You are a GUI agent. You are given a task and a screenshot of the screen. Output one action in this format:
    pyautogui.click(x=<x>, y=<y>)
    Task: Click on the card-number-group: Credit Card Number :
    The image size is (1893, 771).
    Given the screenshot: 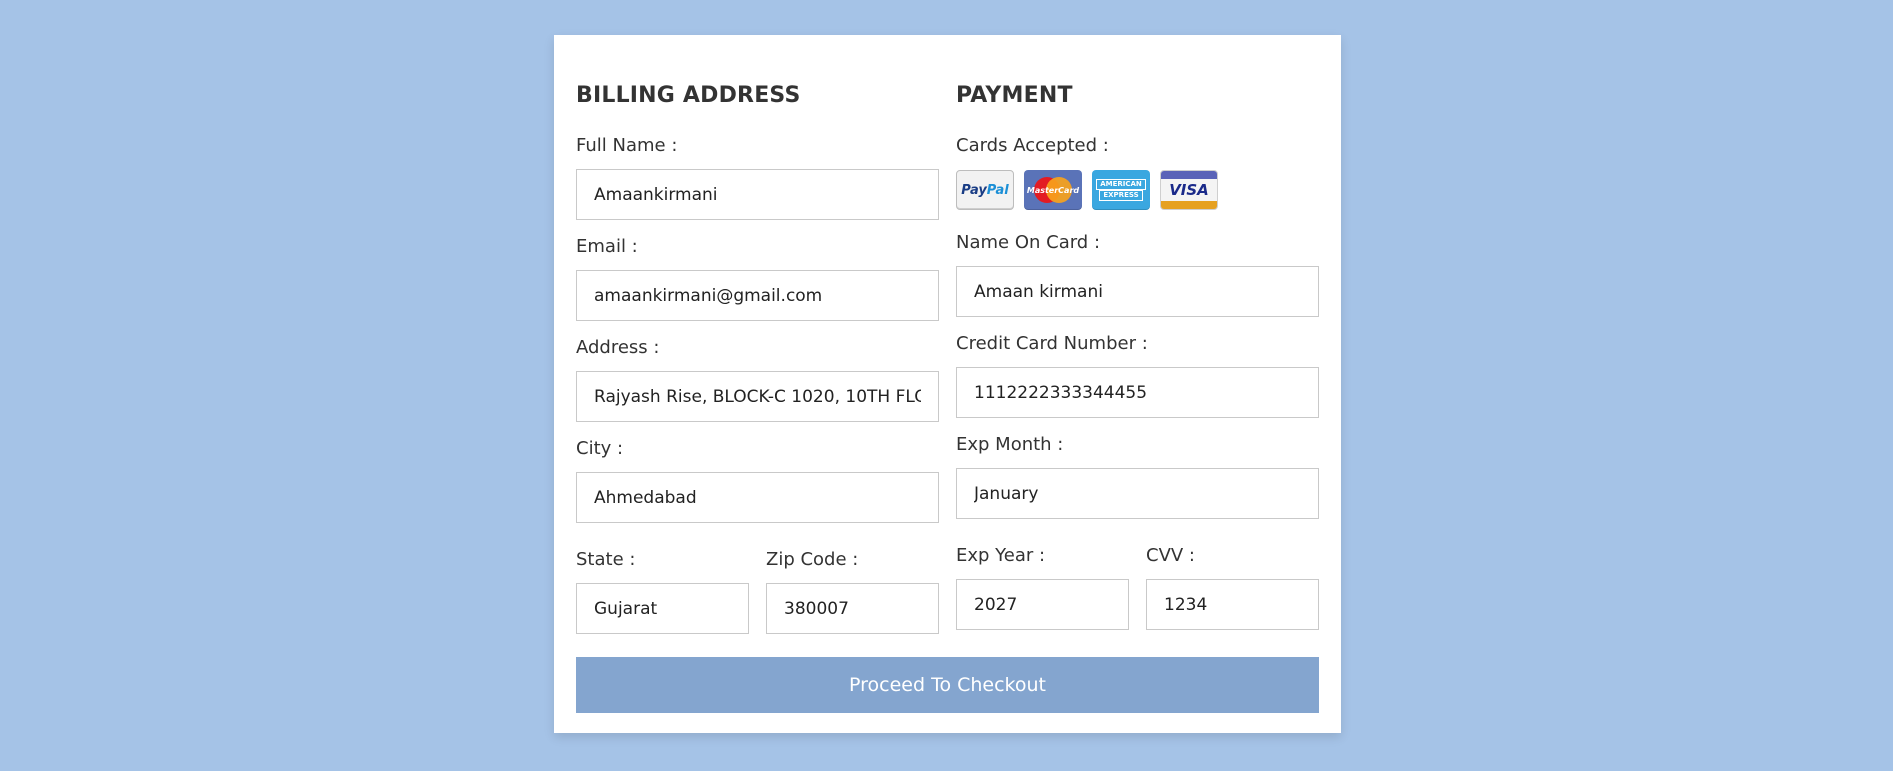 What is the action you would take?
    pyautogui.click(x=1137, y=374)
    